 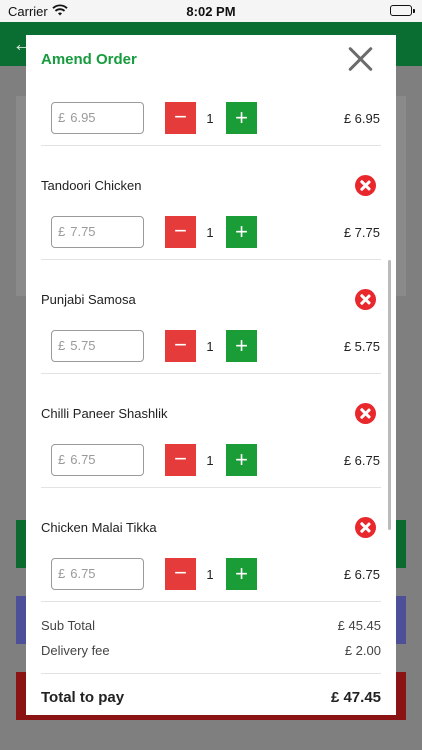 What do you see at coordinates (361, 232) in the screenshot?
I see `line-total: £ 7.75` at bounding box center [361, 232].